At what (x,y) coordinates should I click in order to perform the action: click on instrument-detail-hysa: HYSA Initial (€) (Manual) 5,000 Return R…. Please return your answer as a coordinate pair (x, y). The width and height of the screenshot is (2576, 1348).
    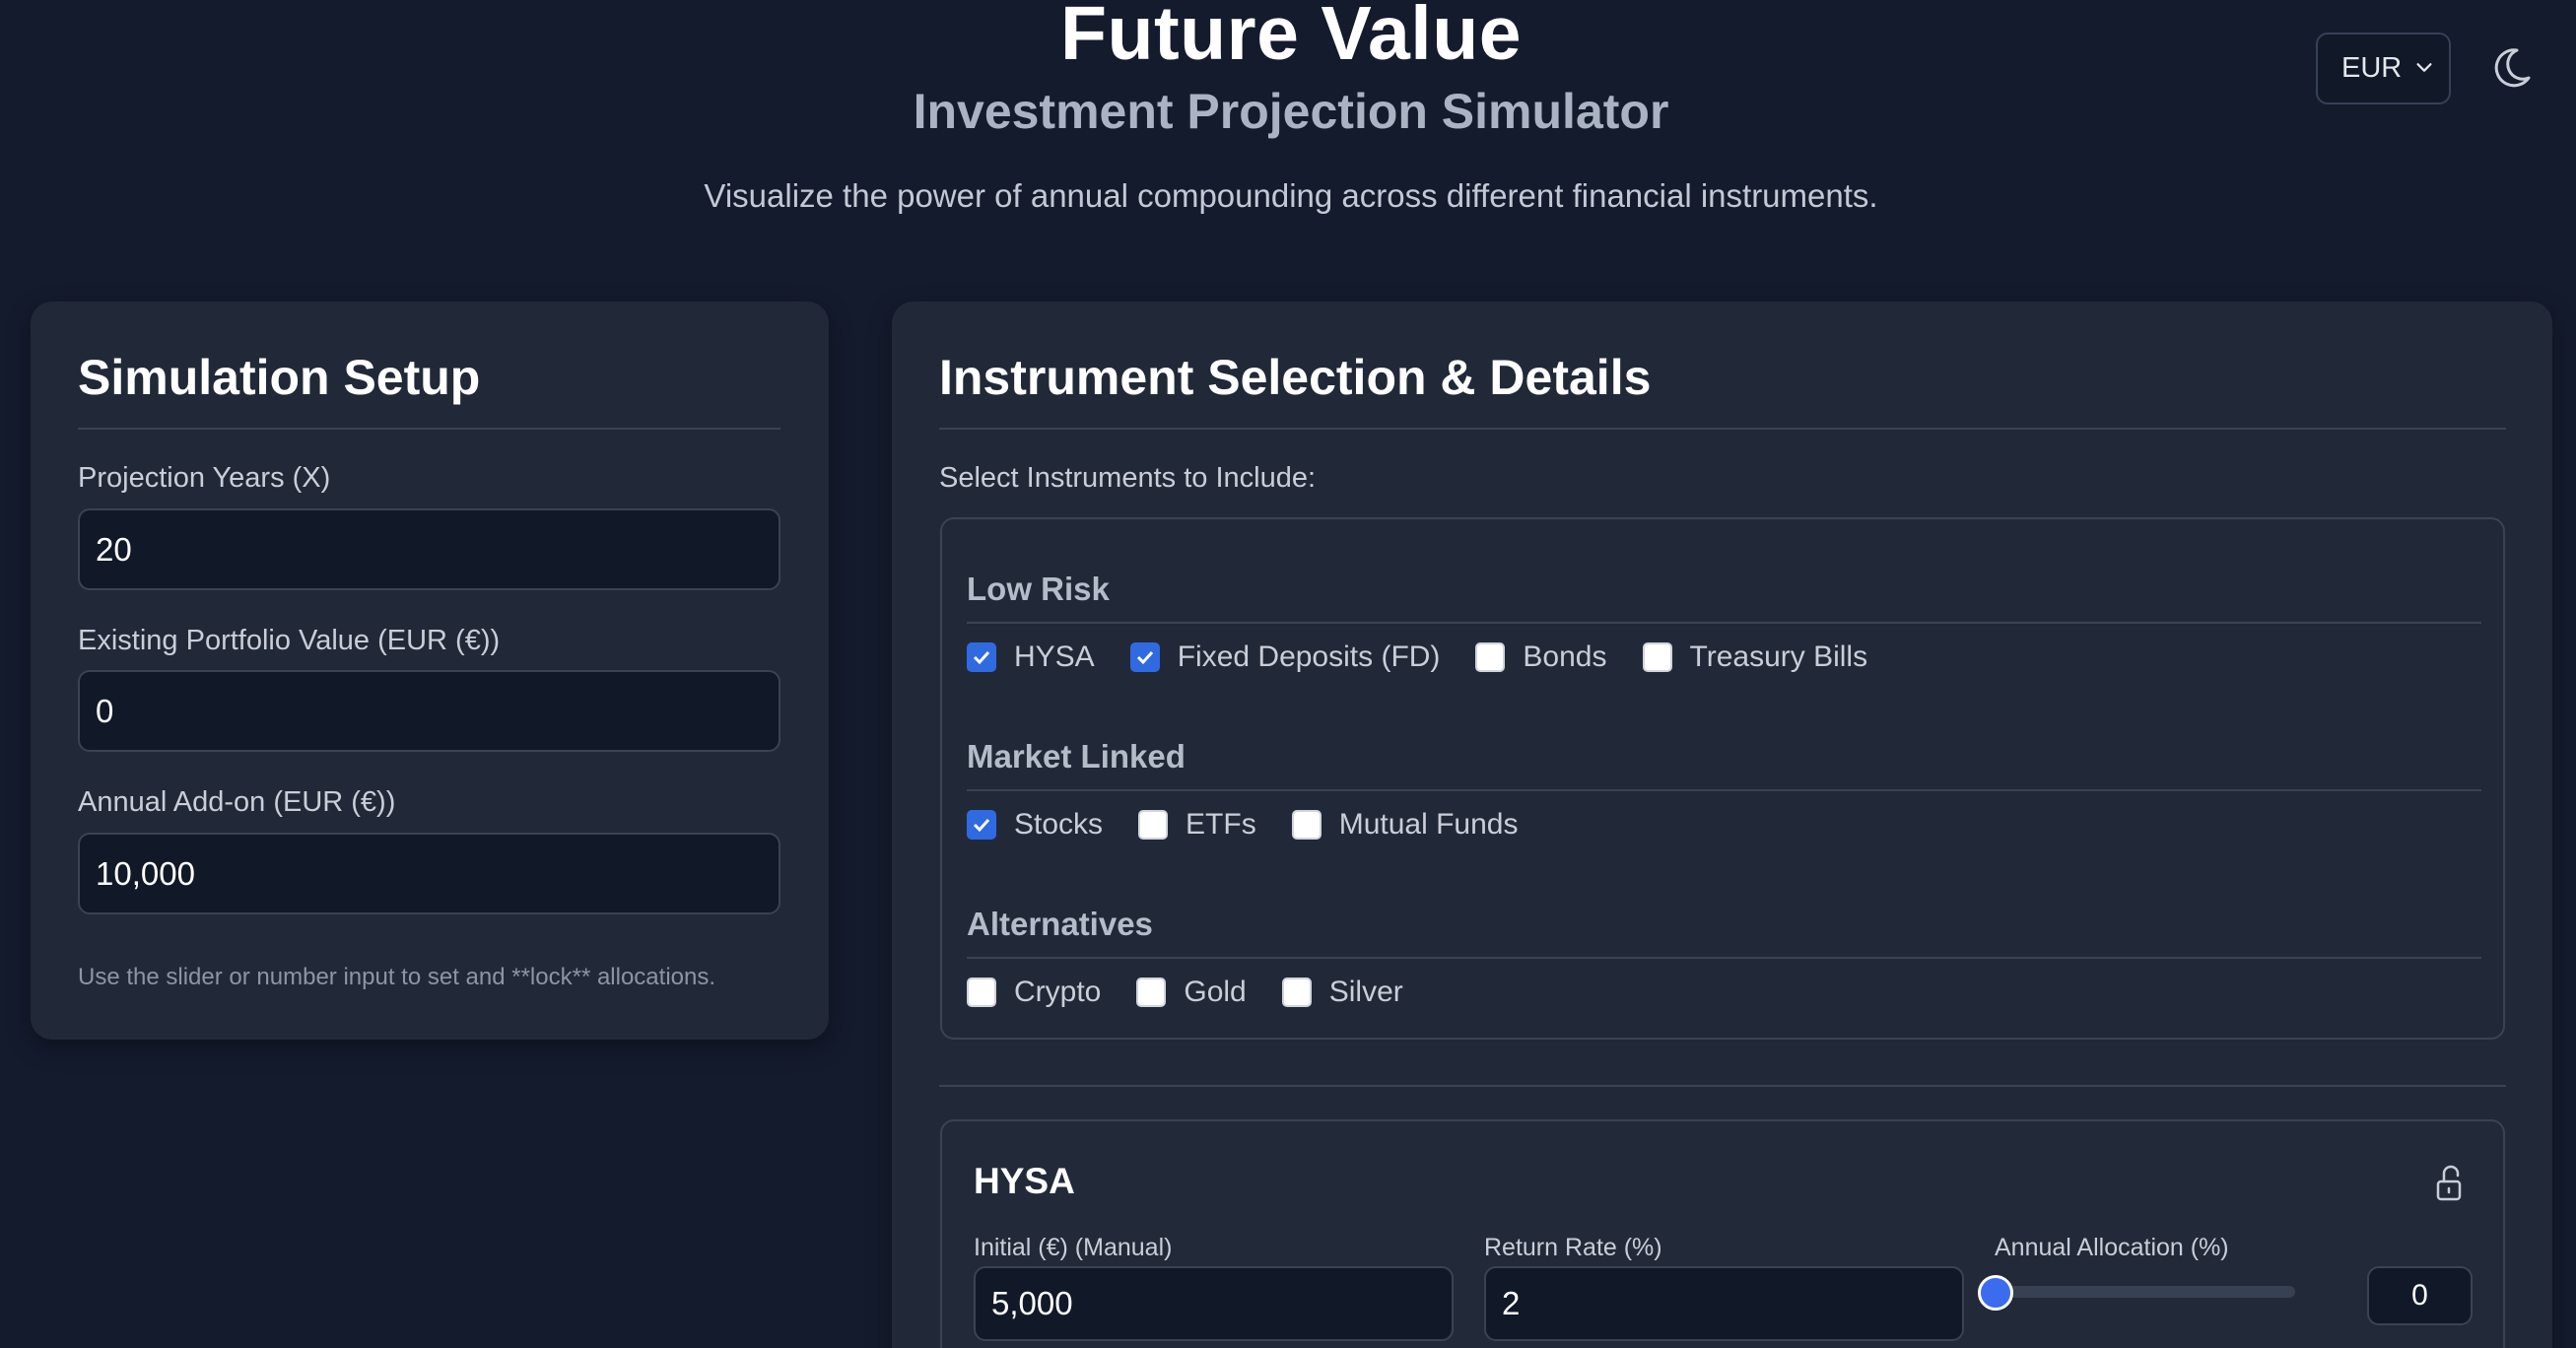
    Looking at the image, I should click on (1723, 1233).